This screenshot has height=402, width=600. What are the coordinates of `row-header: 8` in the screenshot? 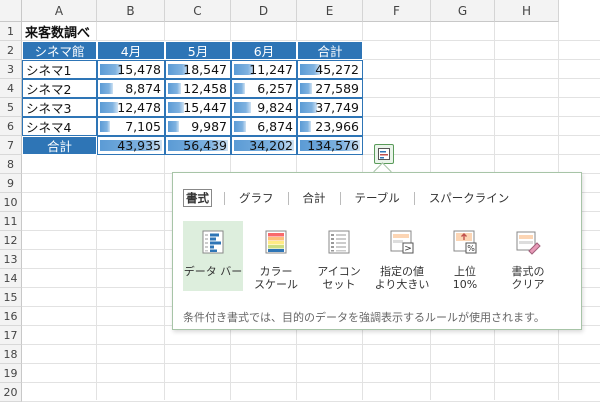 It's located at (11, 164).